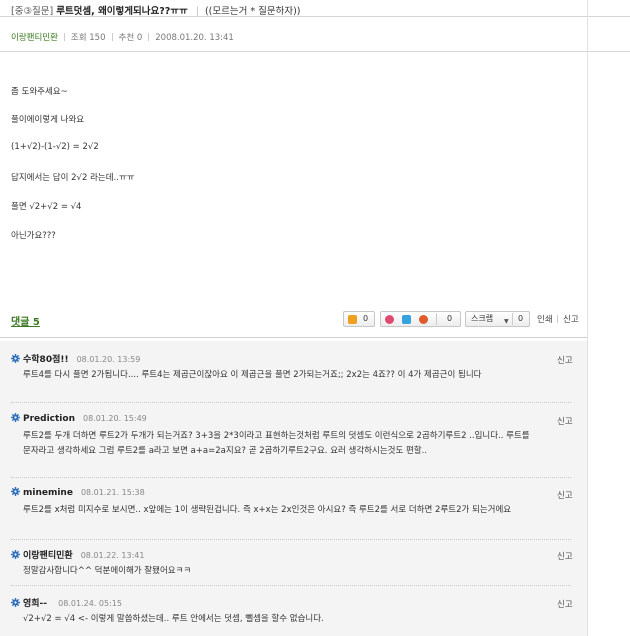 The height and width of the screenshot is (636, 630). Describe the element at coordinates (107, 571) in the screenshot. I see `comment-text: 정말감사합니다^^ 덕분에이해가 잘됐어요ㅋㅋ` at that location.